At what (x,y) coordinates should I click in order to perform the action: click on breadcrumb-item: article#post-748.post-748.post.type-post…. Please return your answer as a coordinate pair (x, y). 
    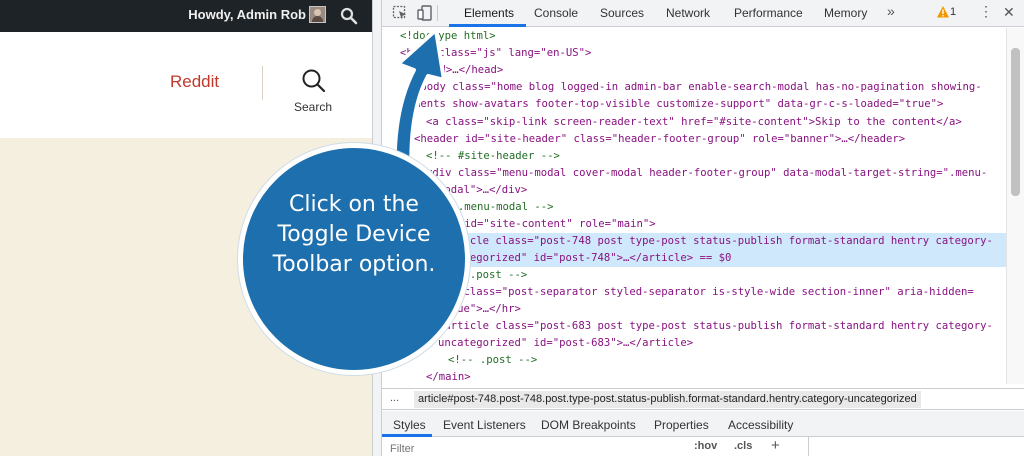
    Looking at the image, I should click on (667, 399).